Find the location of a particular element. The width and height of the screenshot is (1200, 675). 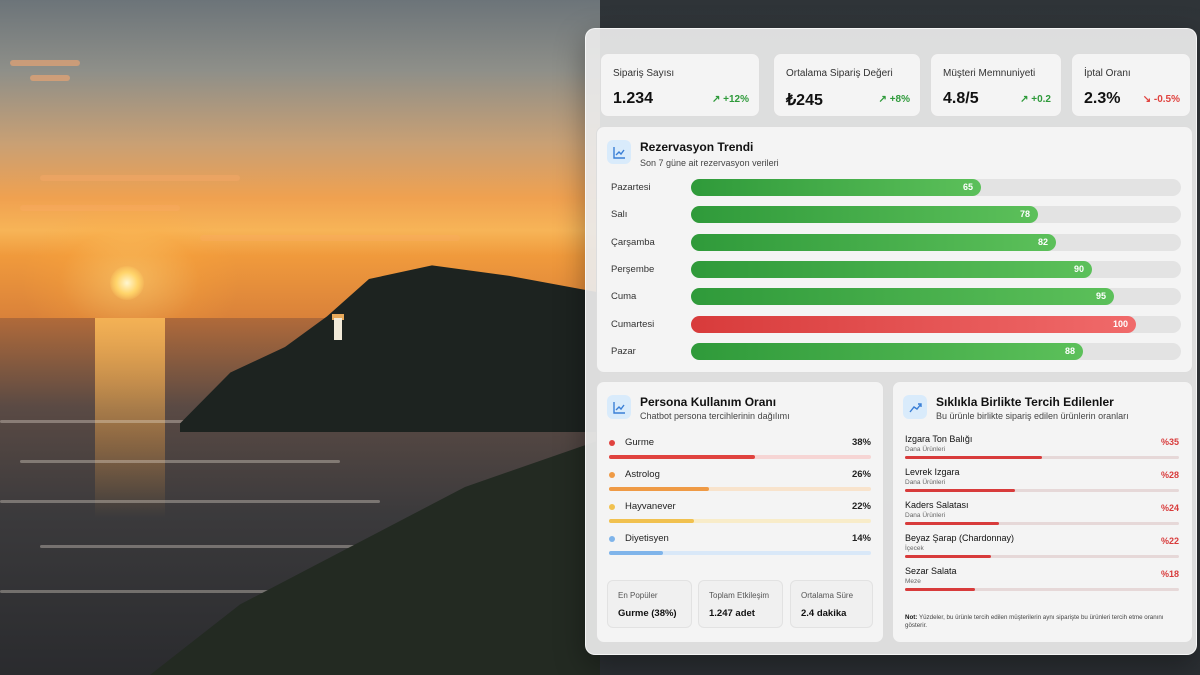

kpi-card-cancel-rate: İptal Oranı 2.3% ↘ -0.5% is located at coordinates (1131, 85).